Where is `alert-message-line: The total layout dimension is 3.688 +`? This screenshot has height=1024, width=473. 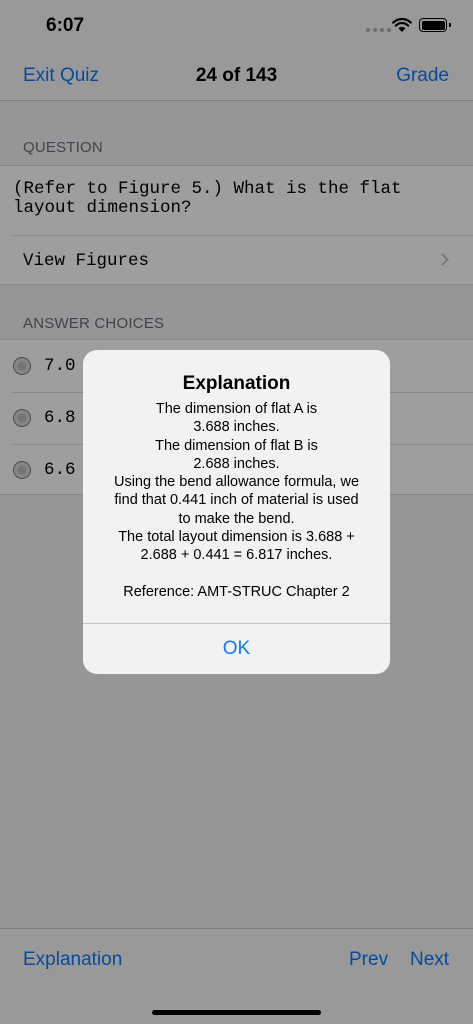
alert-message-line: The total layout dimension is 3.688 + is located at coordinates (236, 537).